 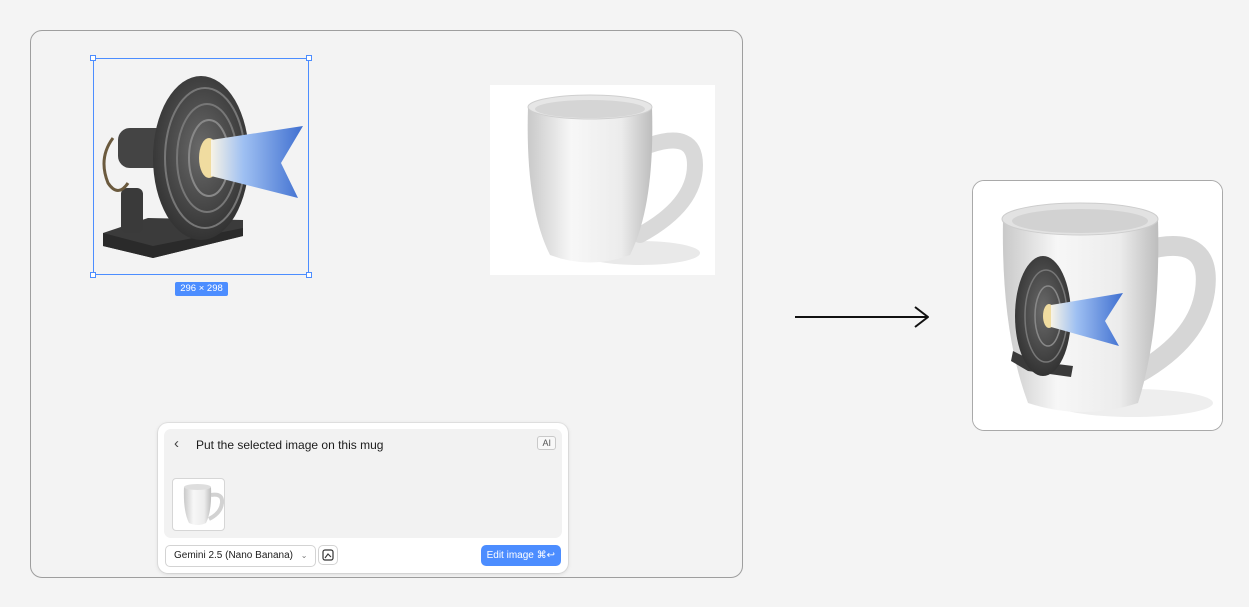 What do you see at coordinates (93, 275) in the screenshot?
I see `resize-handle-bottom-left` at bounding box center [93, 275].